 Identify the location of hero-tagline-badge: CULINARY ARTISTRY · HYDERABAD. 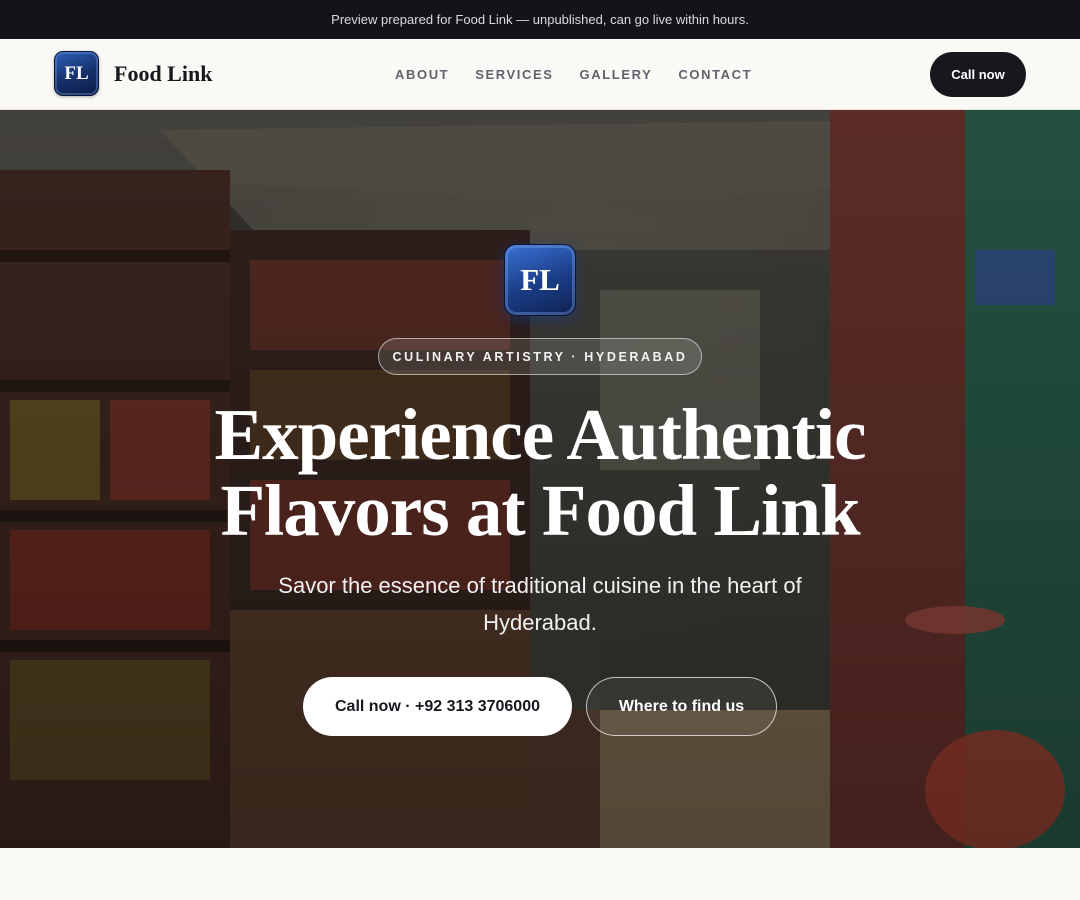
(540, 356).